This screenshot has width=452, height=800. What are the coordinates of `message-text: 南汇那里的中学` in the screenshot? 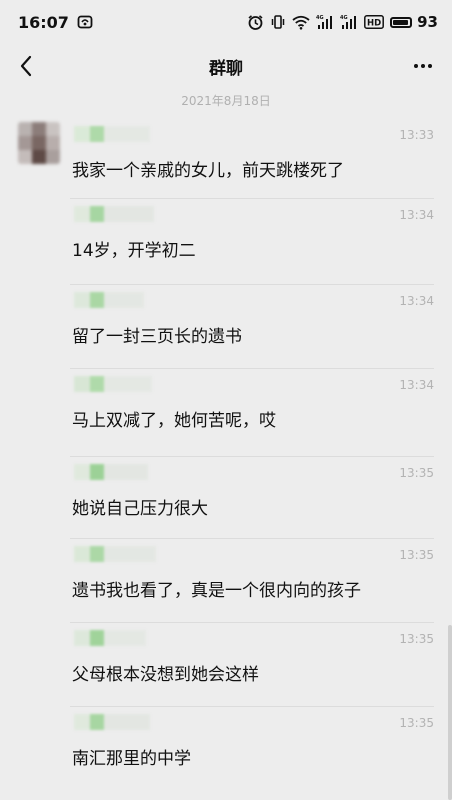 It's located at (131, 759).